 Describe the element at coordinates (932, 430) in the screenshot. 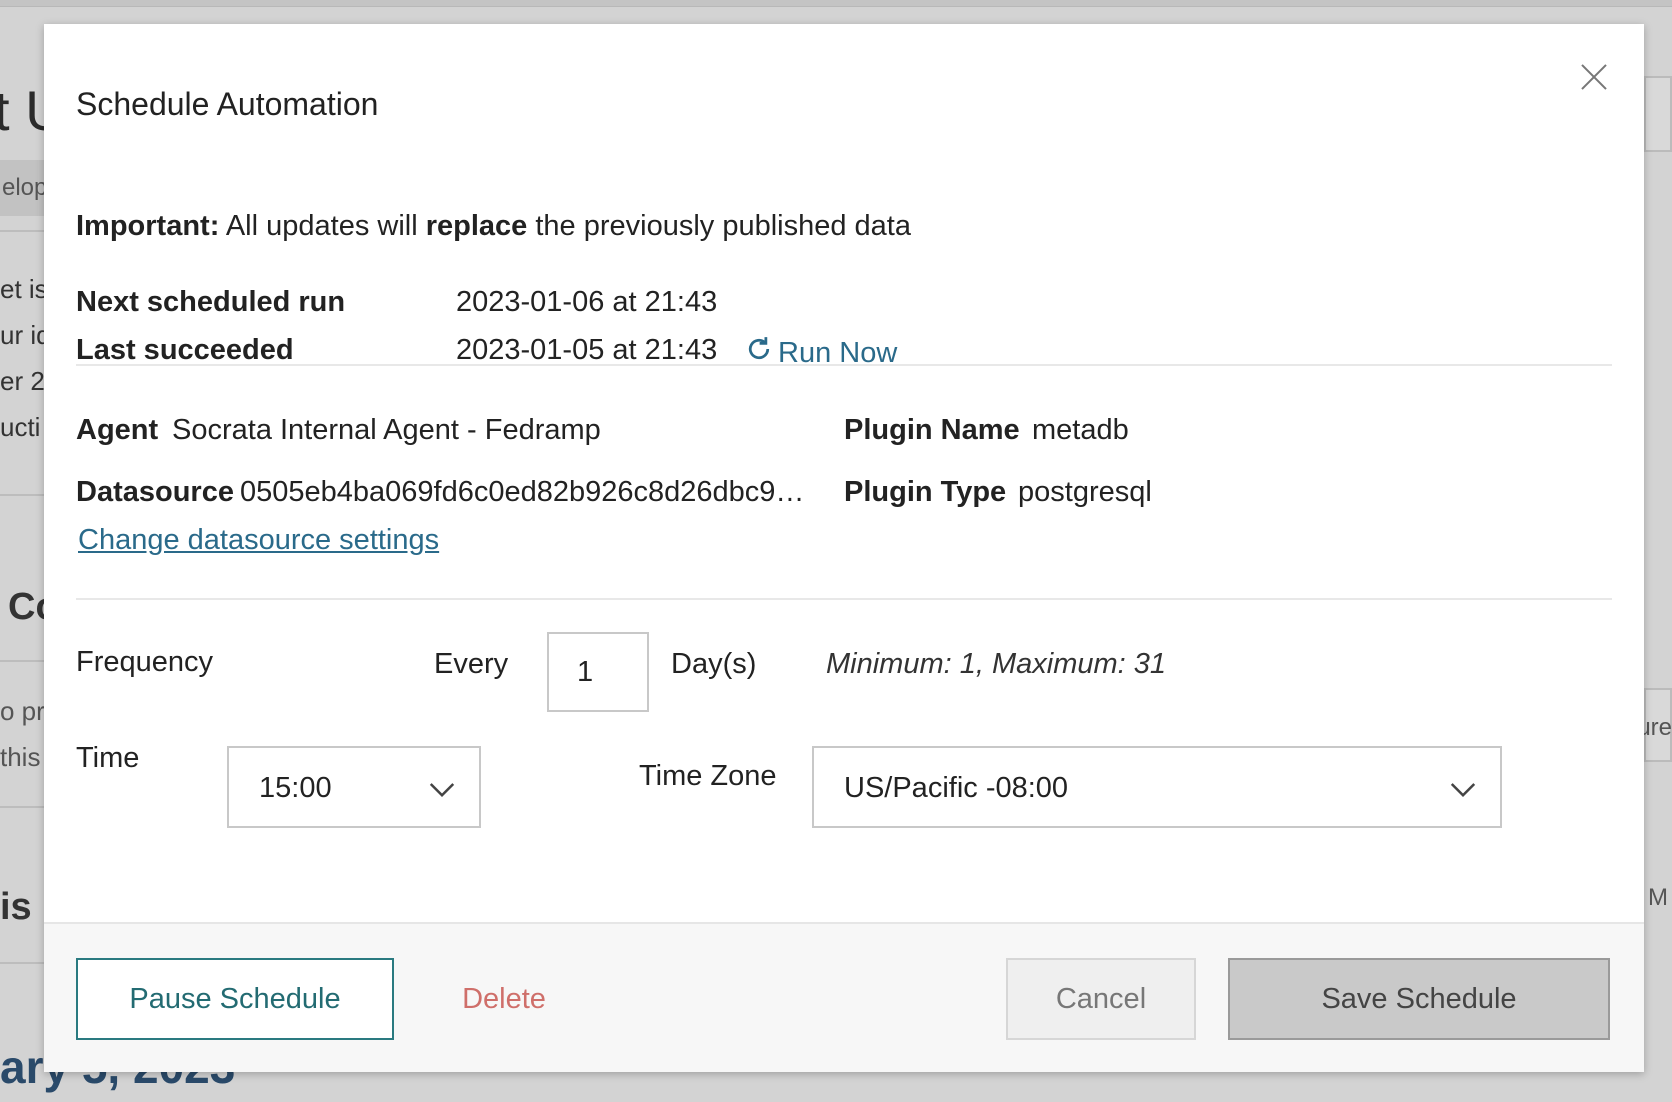

I see `plugin-name-label: Plugin Name` at that location.